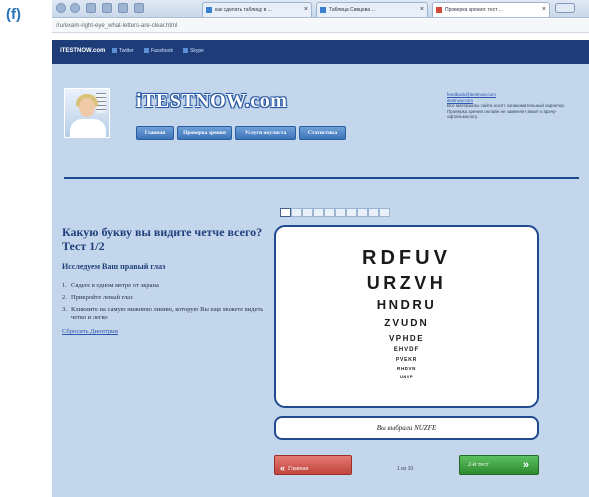 The height and width of the screenshot is (497, 589). Describe the element at coordinates (406, 428) in the screenshot. I see `answer-display: Вы выбрали NUZFE` at that location.